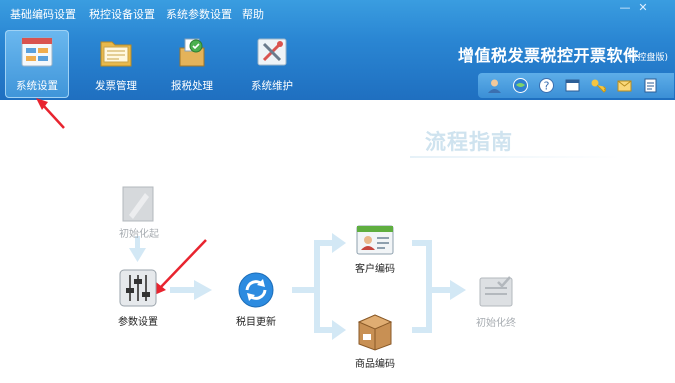 The height and width of the screenshot is (383, 675). I want to click on flow-node-params: 参数设置, so click(138, 298).